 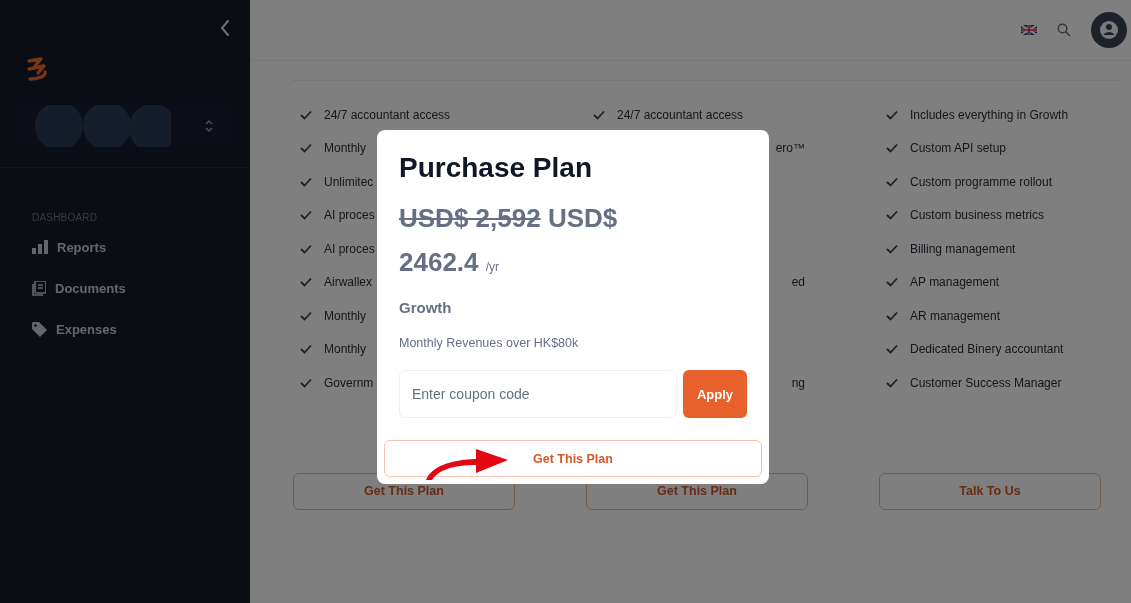 What do you see at coordinates (798, 382) in the screenshot?
I see `feature-text: ng` at bounding box center [798, 382].